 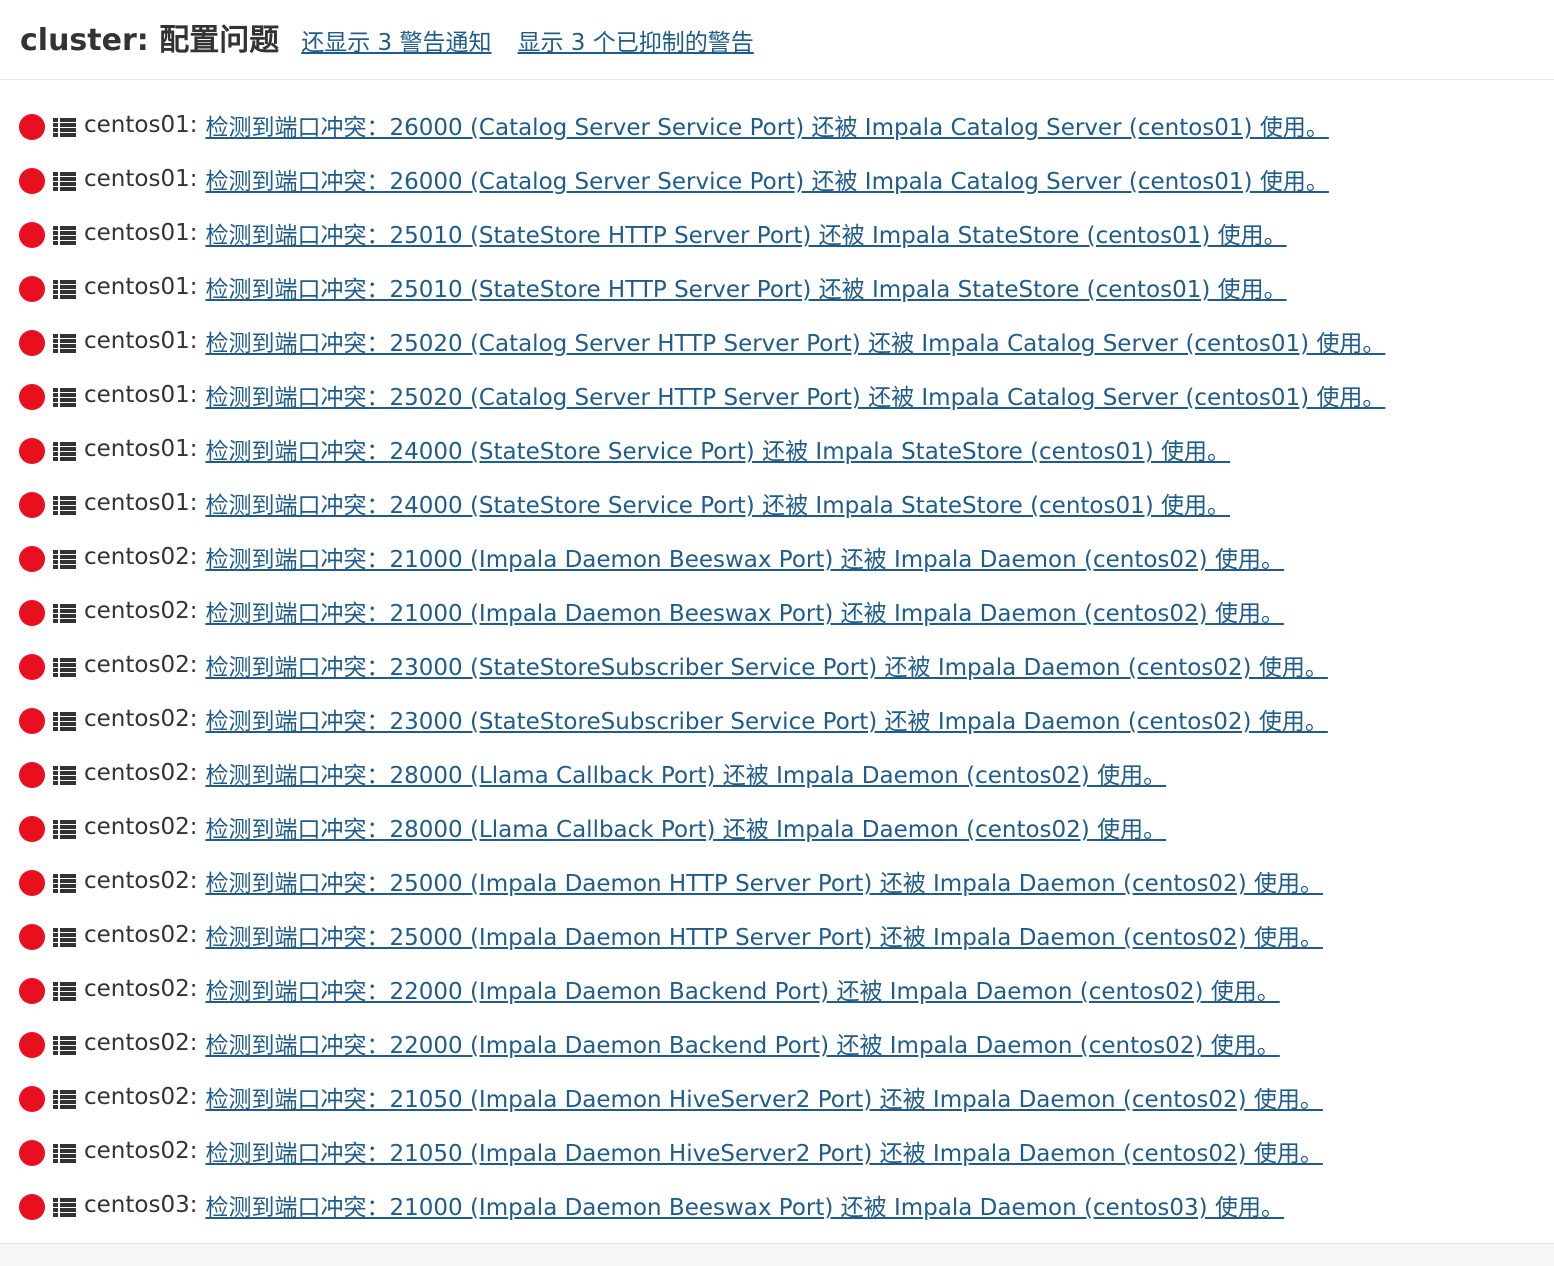 I want to click on show-suppressed-alerts-link: 显示 3 个已抑制的警告, so click(x=635, y=40).